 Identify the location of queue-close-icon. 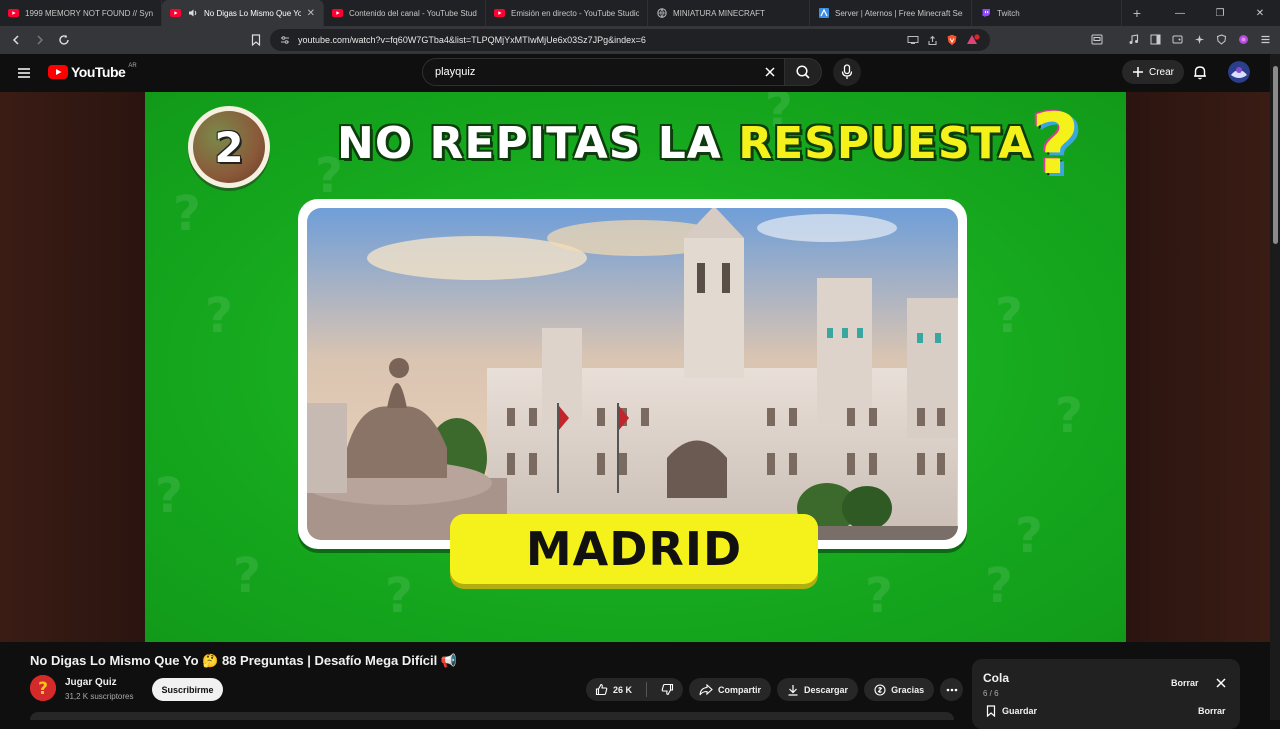
(1221, 683).